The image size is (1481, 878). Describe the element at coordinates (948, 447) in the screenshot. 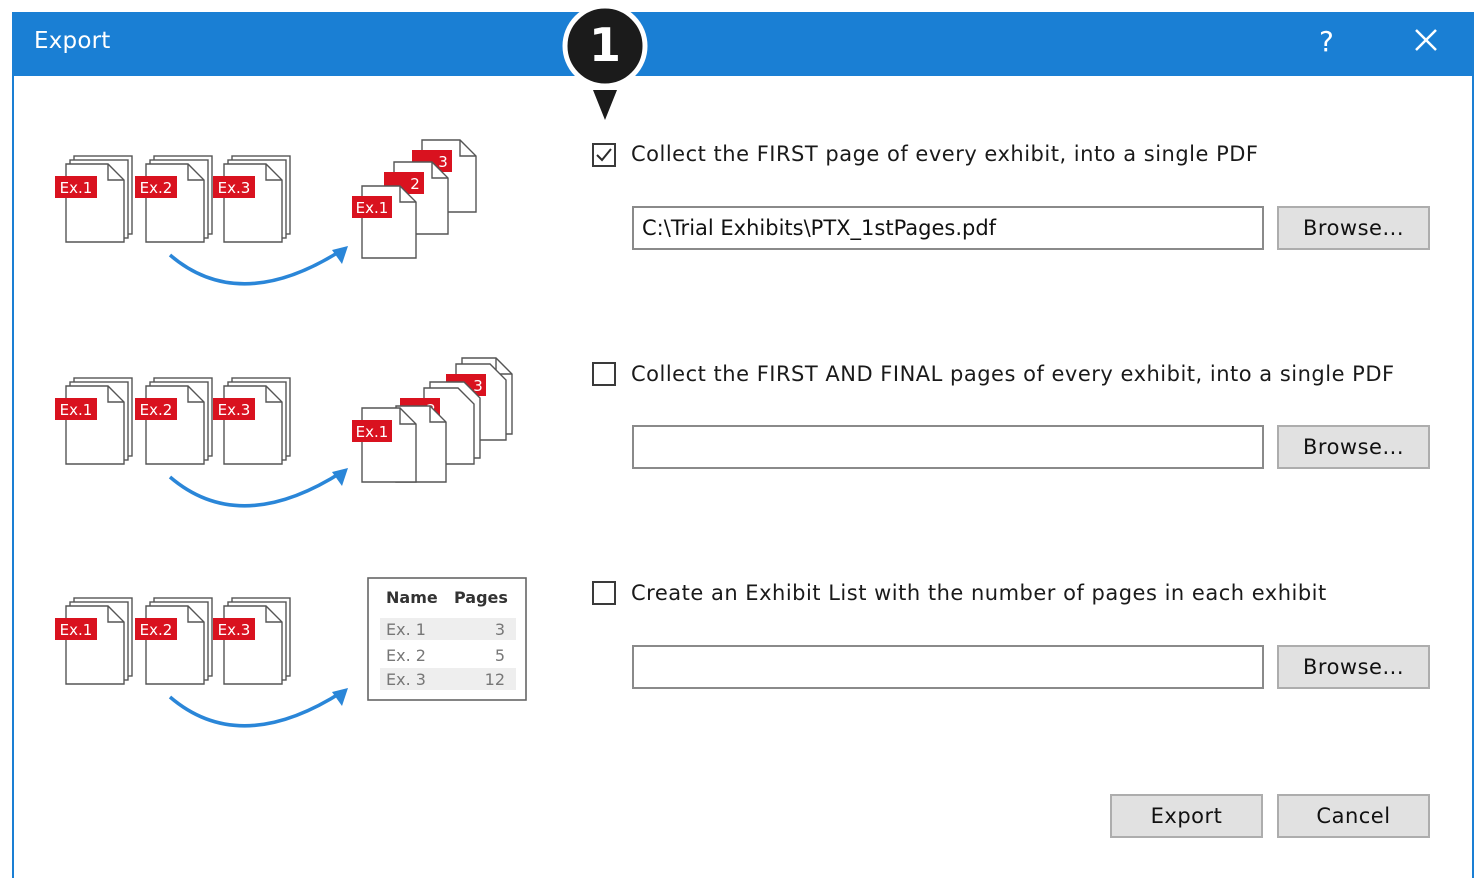

I see `first-final-path-input` at that location.